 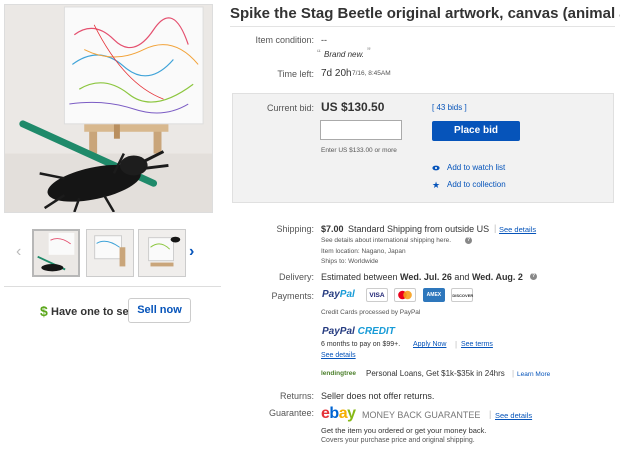 What do you see at coordinates (497, 277) in the screenshot?
I see `delivery-end: Wed. Aug. 2` at bounding box center [497, 277].